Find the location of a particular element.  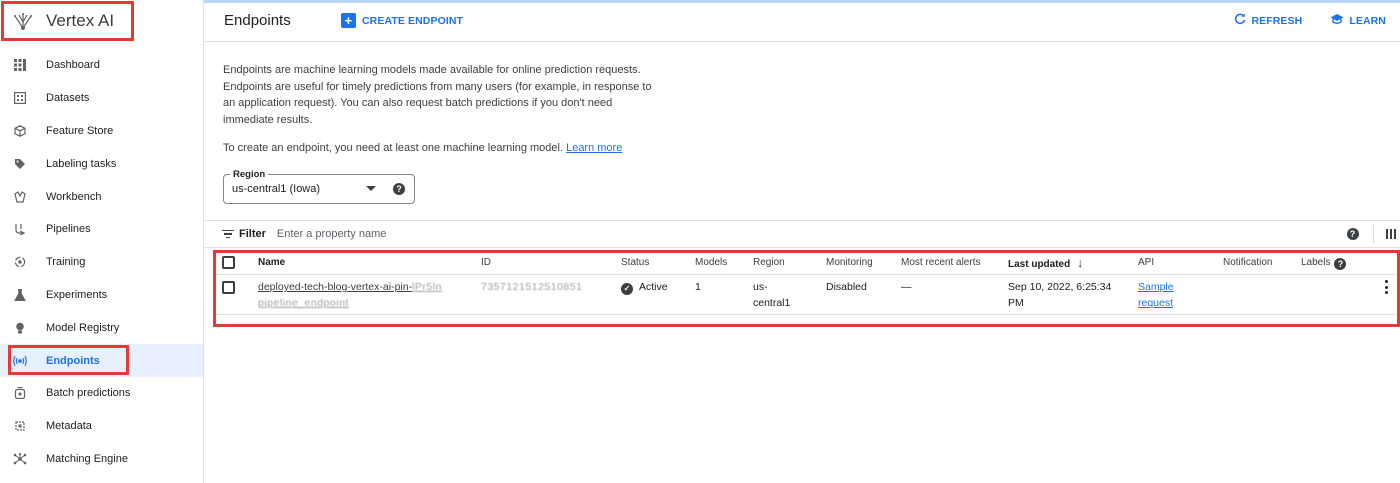

flask-icon is located at coordinates (20, 295).